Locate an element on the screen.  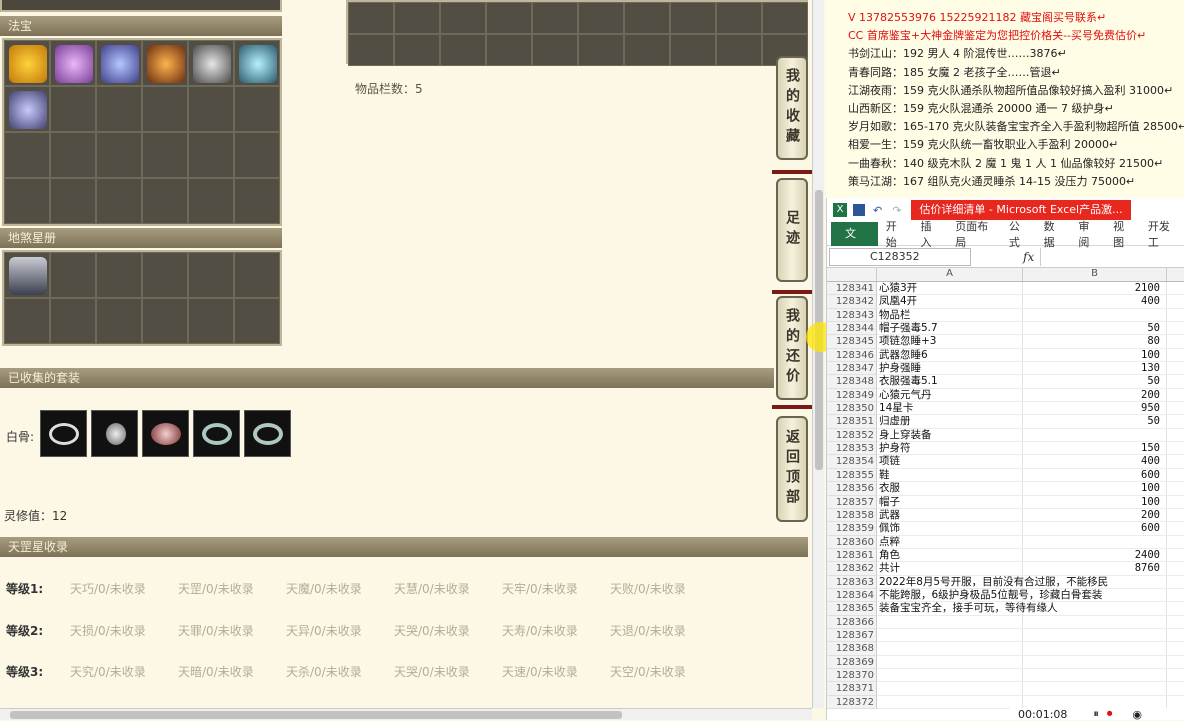
cell-a: 凤凰4开 is located at coordinates (950, 302).